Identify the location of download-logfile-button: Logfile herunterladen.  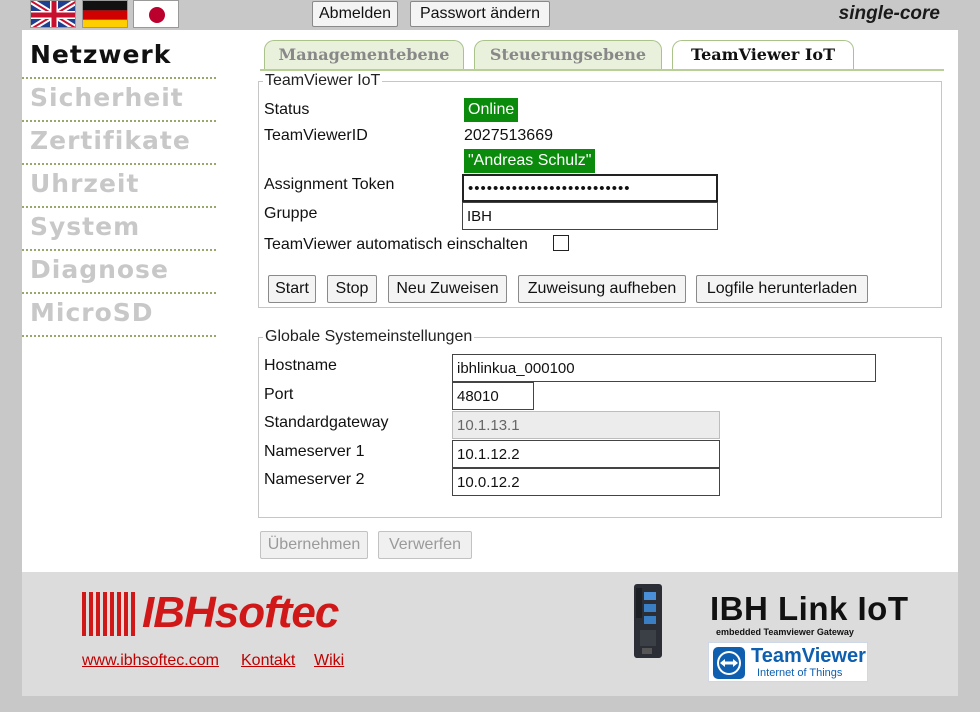
(782, 289).